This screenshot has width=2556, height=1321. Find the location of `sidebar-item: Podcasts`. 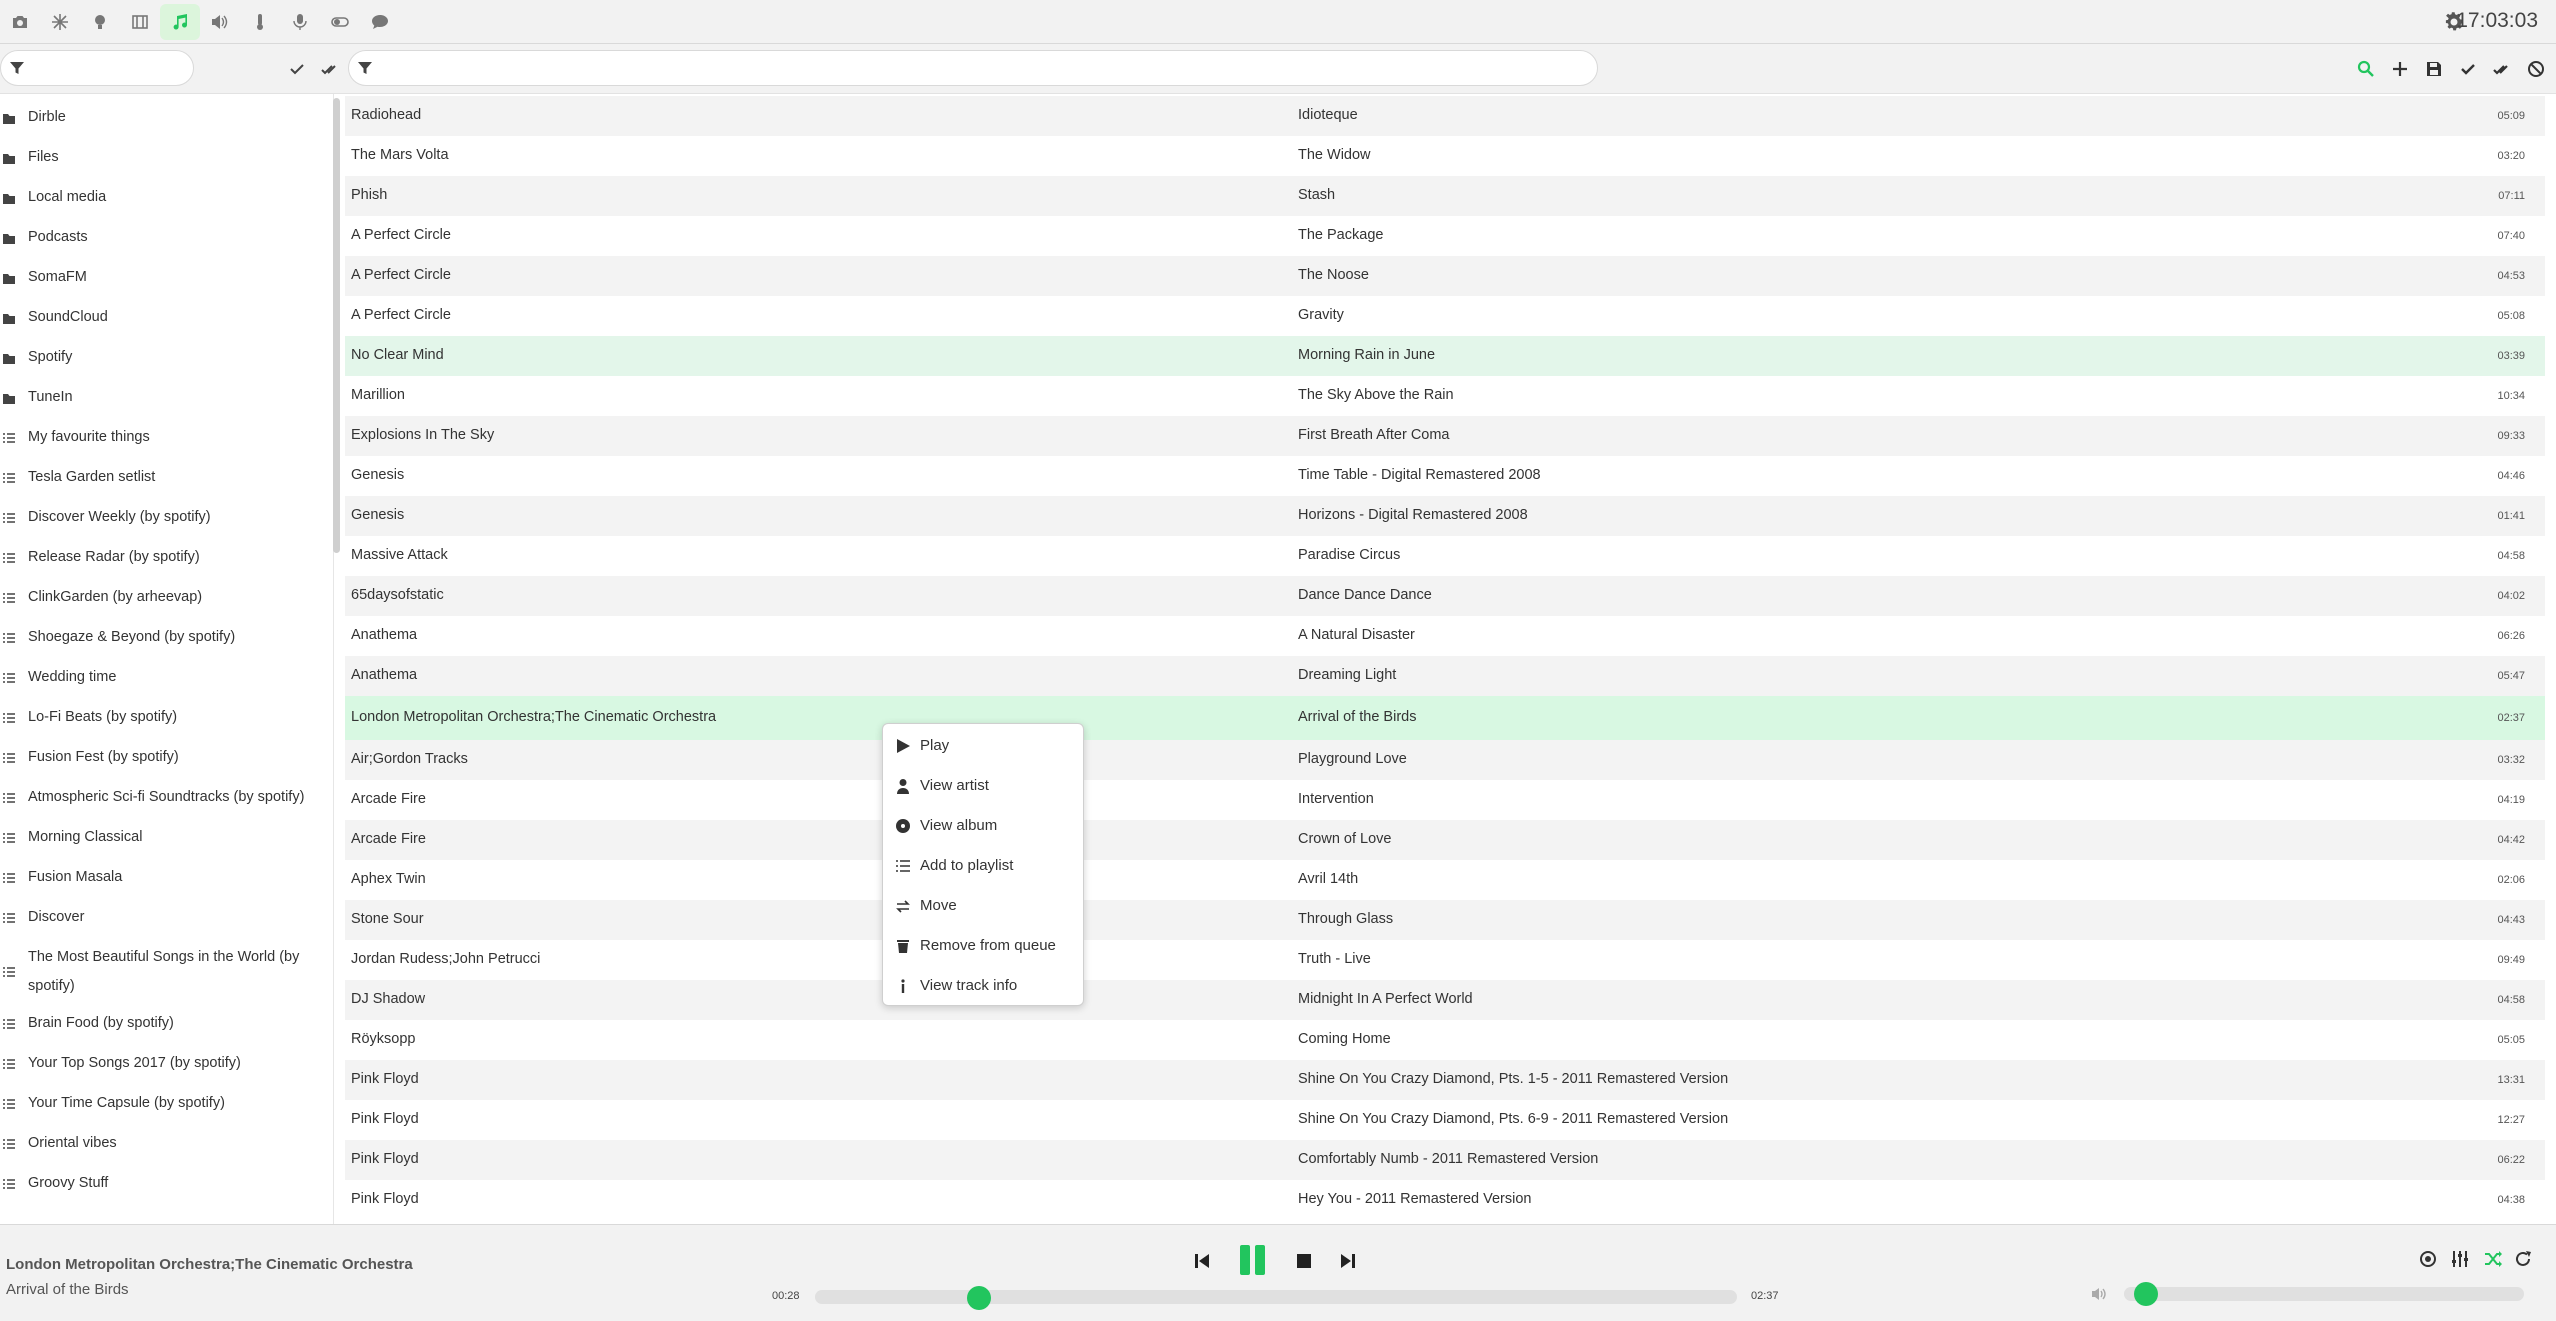

sidebar-item: Podcasts is located at coordinates (160, 238).